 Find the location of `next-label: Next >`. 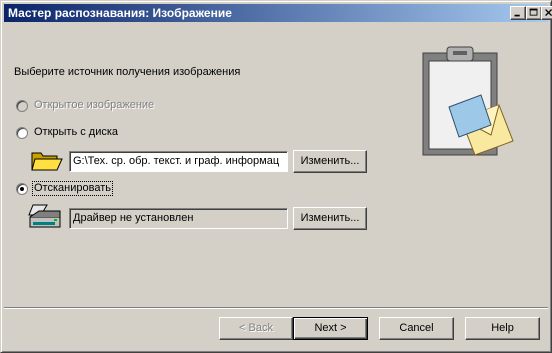

next-label: Next > is located at coordinates (330, 328).